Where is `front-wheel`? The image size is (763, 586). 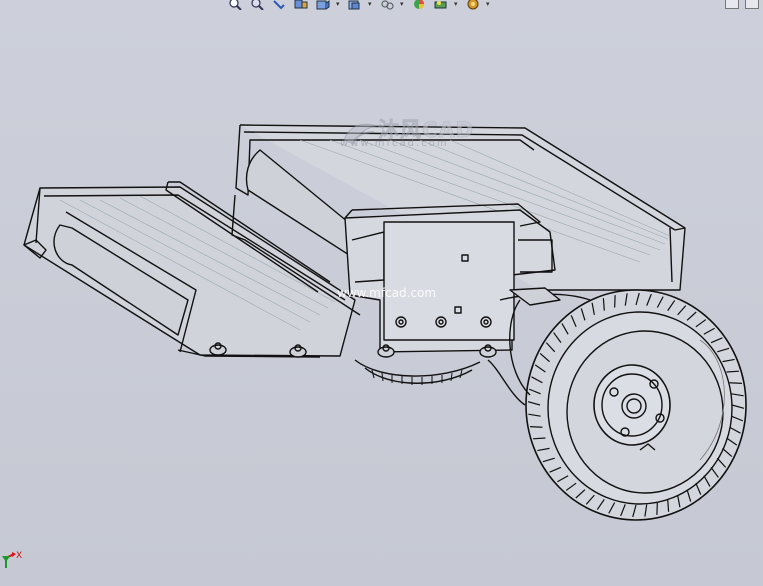 front-wheel is located at coordinates (636, 405).